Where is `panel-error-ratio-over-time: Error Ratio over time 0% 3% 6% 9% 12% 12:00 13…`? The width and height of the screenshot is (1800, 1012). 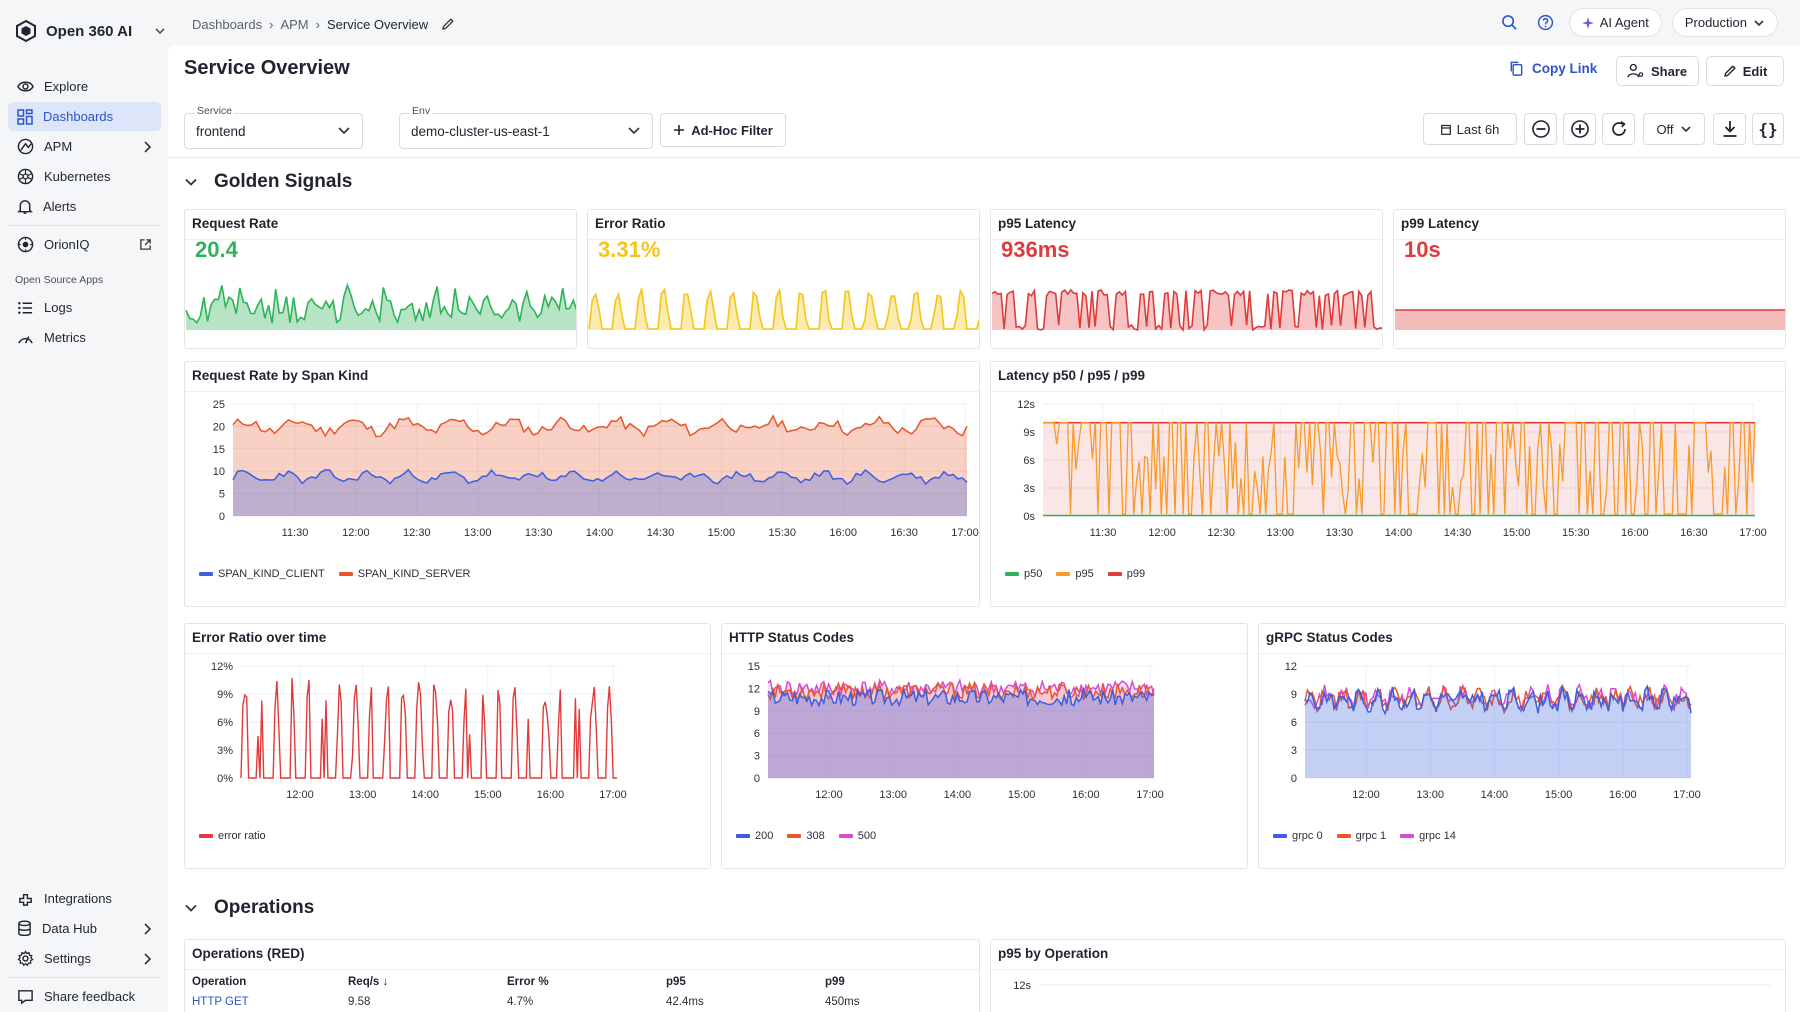
panel-error-ratio-over-time: Error Ratio over time 0% 3% 6% 9% 12% 12:00 13… is located at coordinates (447, 746).